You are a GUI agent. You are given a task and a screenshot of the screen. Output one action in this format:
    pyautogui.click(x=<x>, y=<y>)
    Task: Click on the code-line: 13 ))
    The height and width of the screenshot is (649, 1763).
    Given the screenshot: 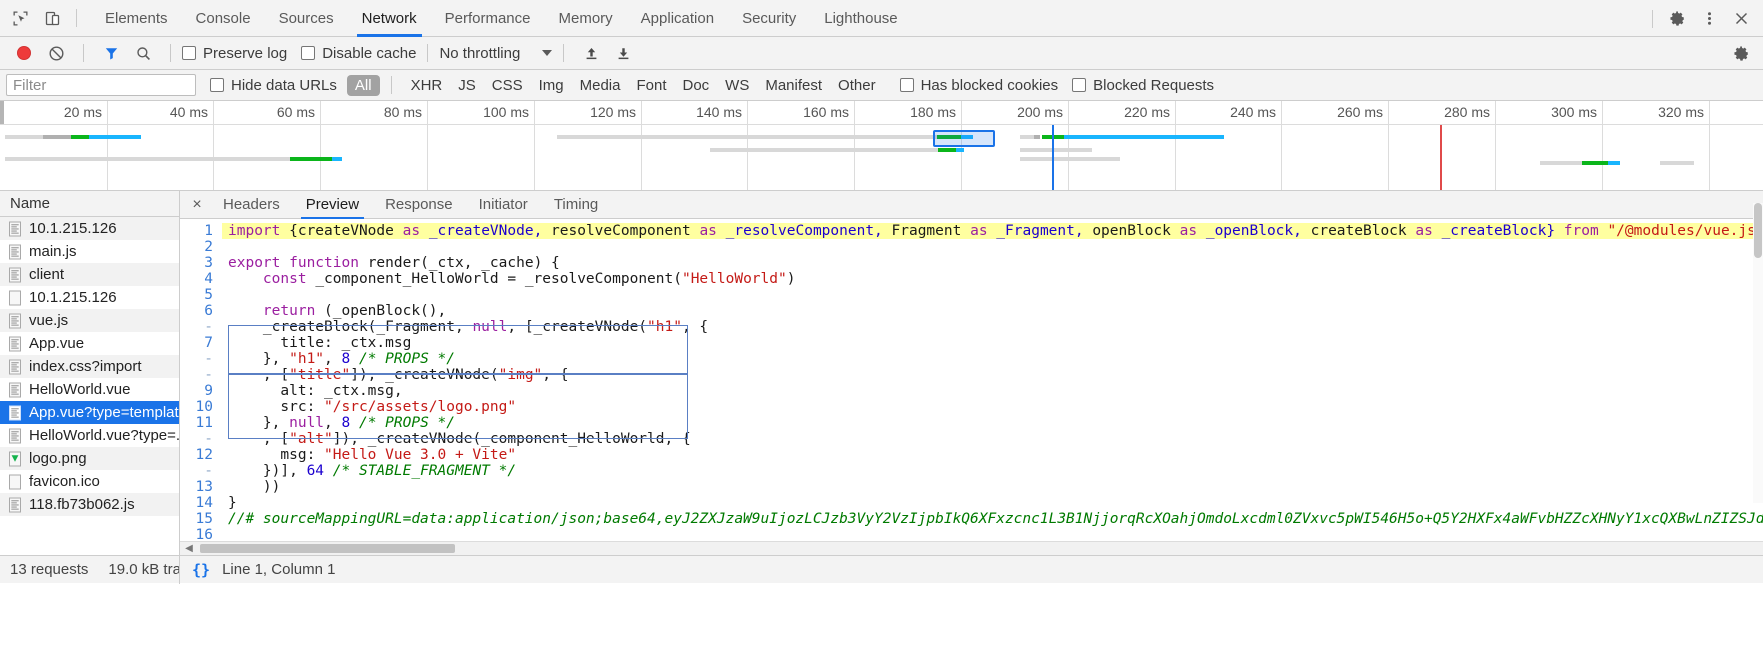 What is the action you would take?
    pyautogui.click(x=971, y=487)
    